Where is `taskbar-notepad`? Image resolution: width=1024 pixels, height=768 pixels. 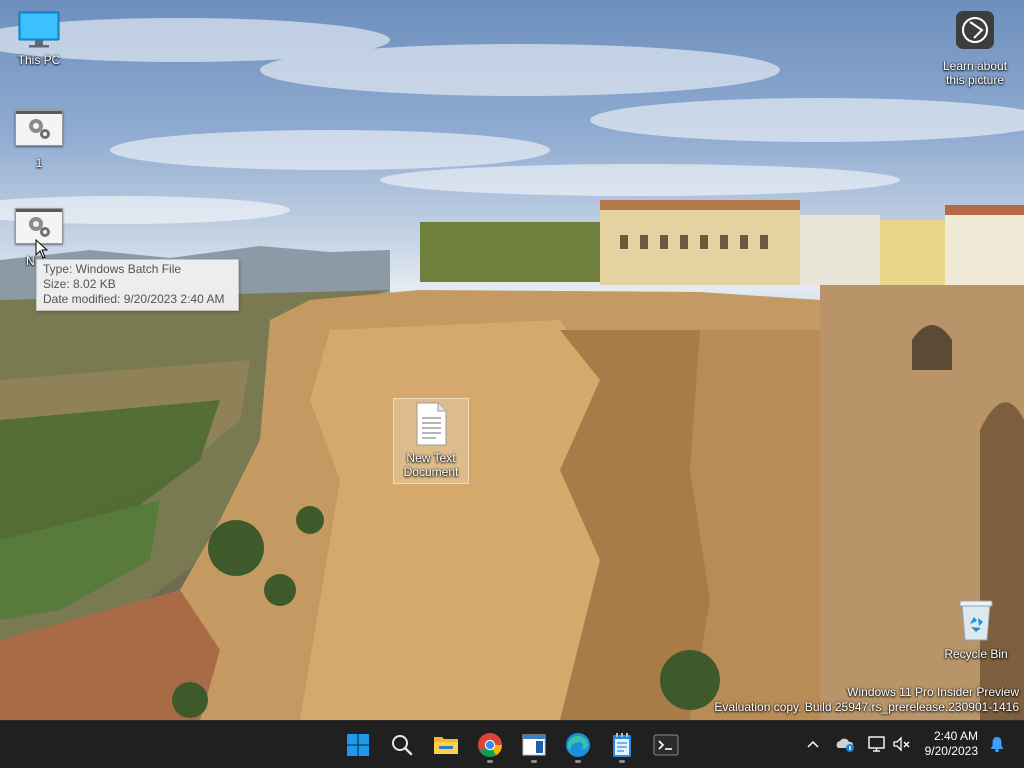 taskbar-notepad is located at coordinates (622, 745).